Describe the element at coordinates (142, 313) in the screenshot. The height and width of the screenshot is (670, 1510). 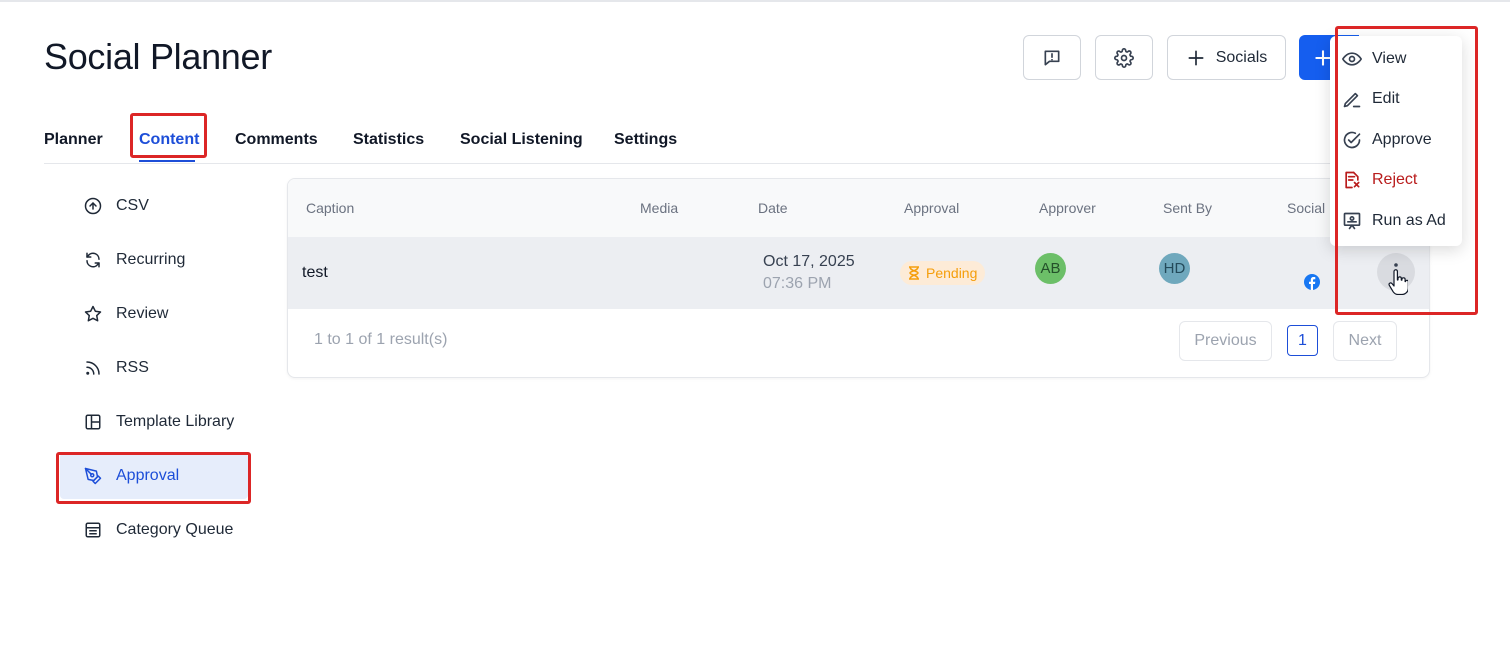
I see `sidebar-item-label: Review` at that location.